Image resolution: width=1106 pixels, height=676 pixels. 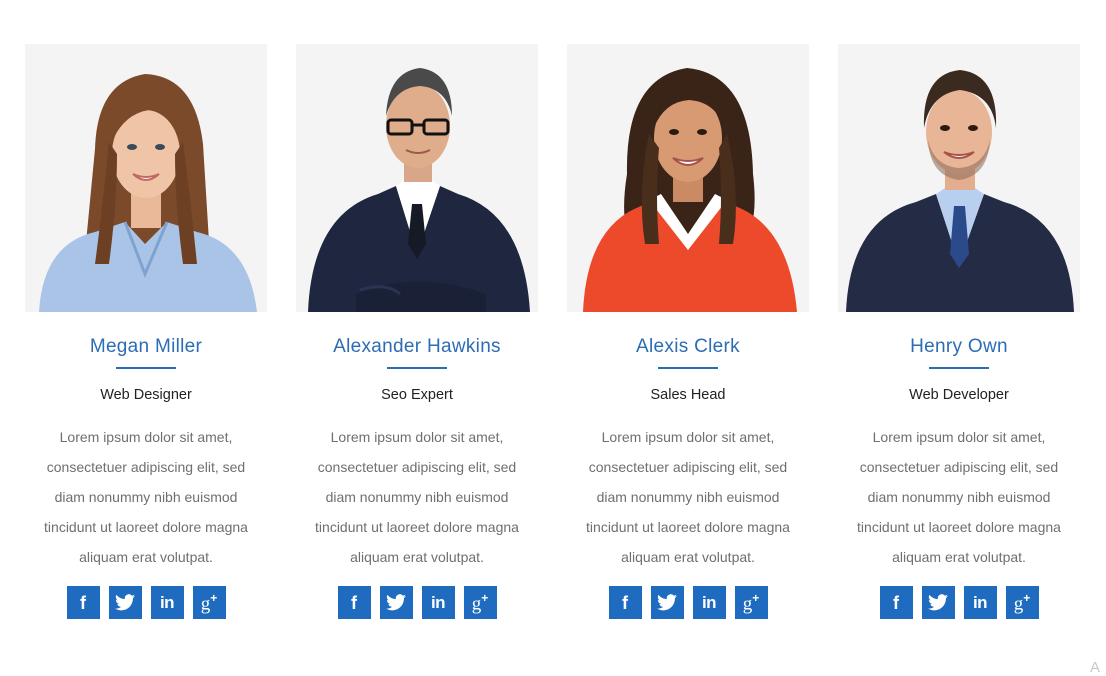 I want to click on member-role: Seo Expert, so click(x=417, y=395).